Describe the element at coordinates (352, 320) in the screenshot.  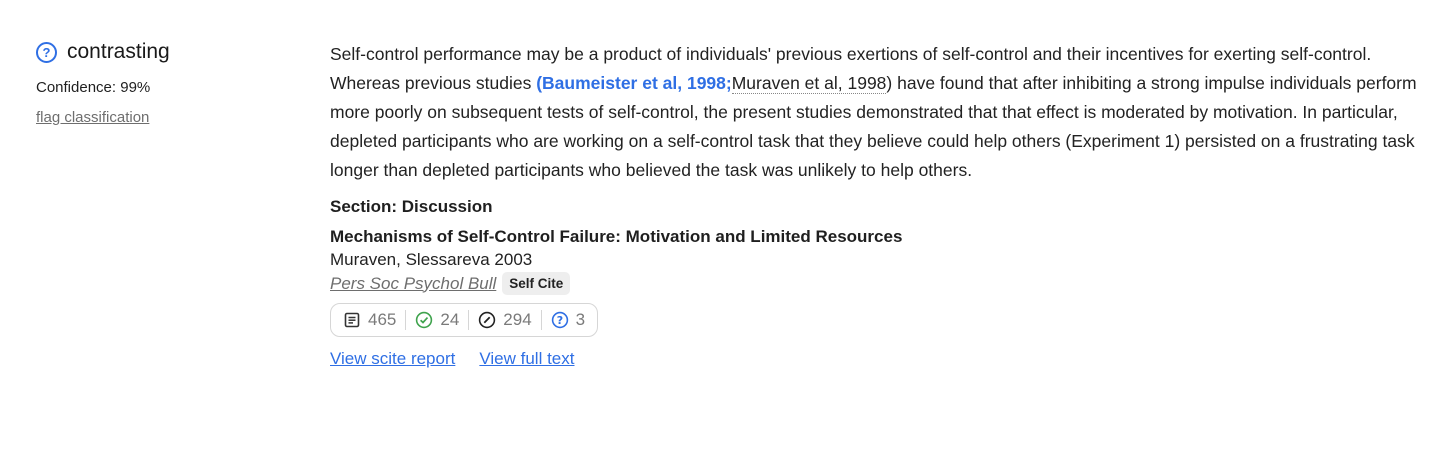
I see `document-icon` at that location.